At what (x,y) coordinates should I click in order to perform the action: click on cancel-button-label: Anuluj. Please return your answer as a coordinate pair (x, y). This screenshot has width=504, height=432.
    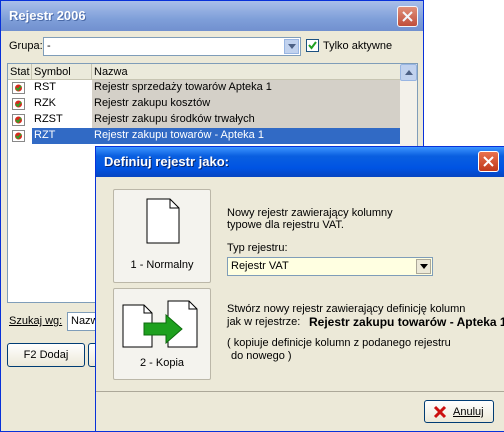
    Looking at the image, I should click on (468, 412).